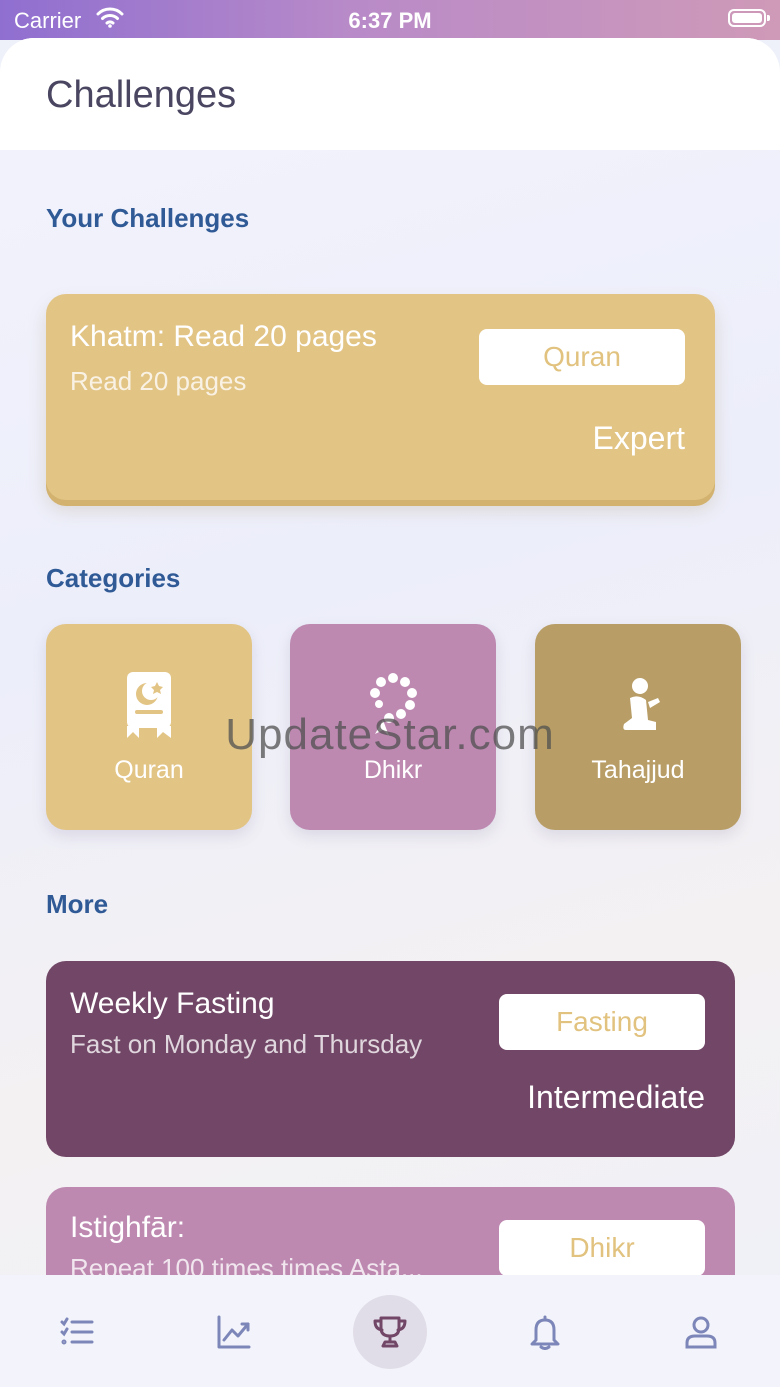  I want to click on challenge-subtitle: Fast on Monday and Thursday, so click(246, 1044).